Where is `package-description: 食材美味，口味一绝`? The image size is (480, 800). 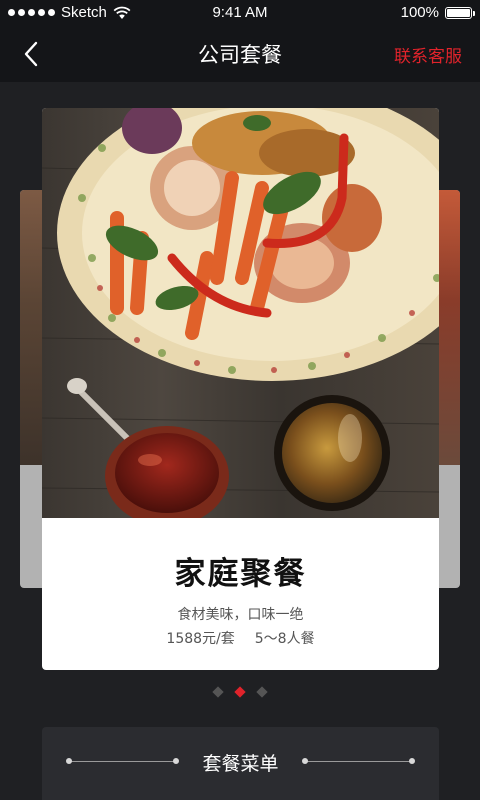 package-description: 食材美味，口味一绝 is located at coordinates (240, 615).